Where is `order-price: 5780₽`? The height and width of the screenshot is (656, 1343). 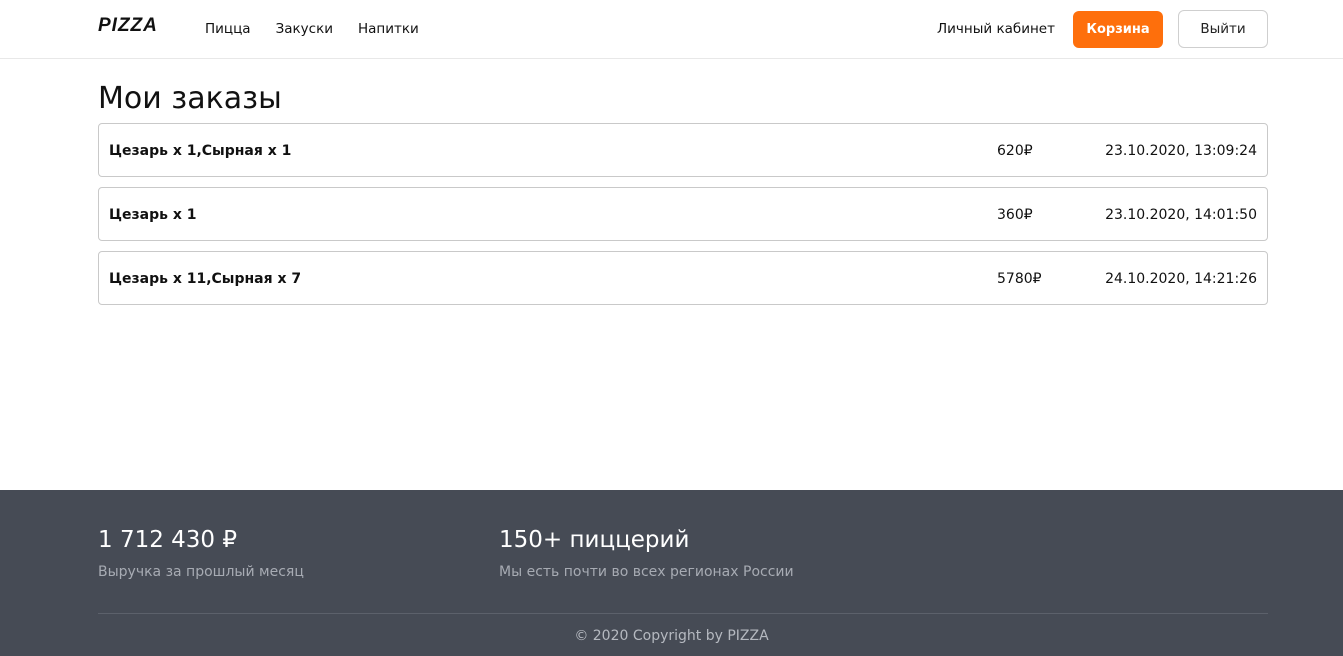 order-price: 5780₽ is located at coordinates (1019, 279).